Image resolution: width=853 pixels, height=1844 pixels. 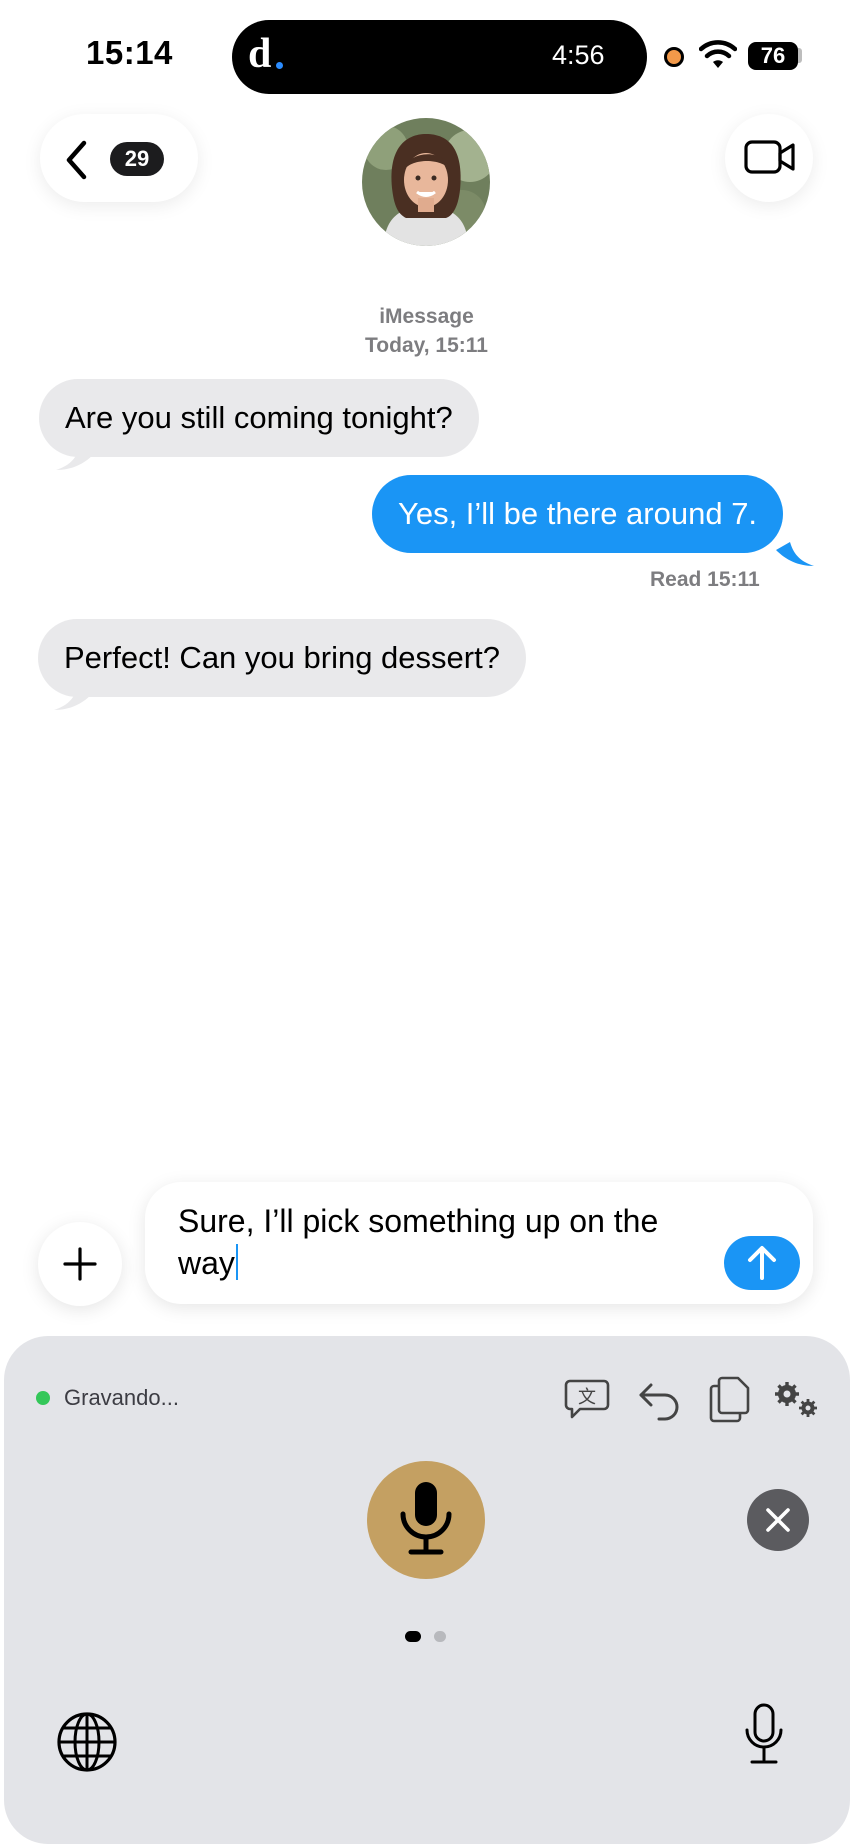 What do you see at coordinates (795, 554) in the screenshot?
I see `bubble-tail` at bounding box center [795, 554].